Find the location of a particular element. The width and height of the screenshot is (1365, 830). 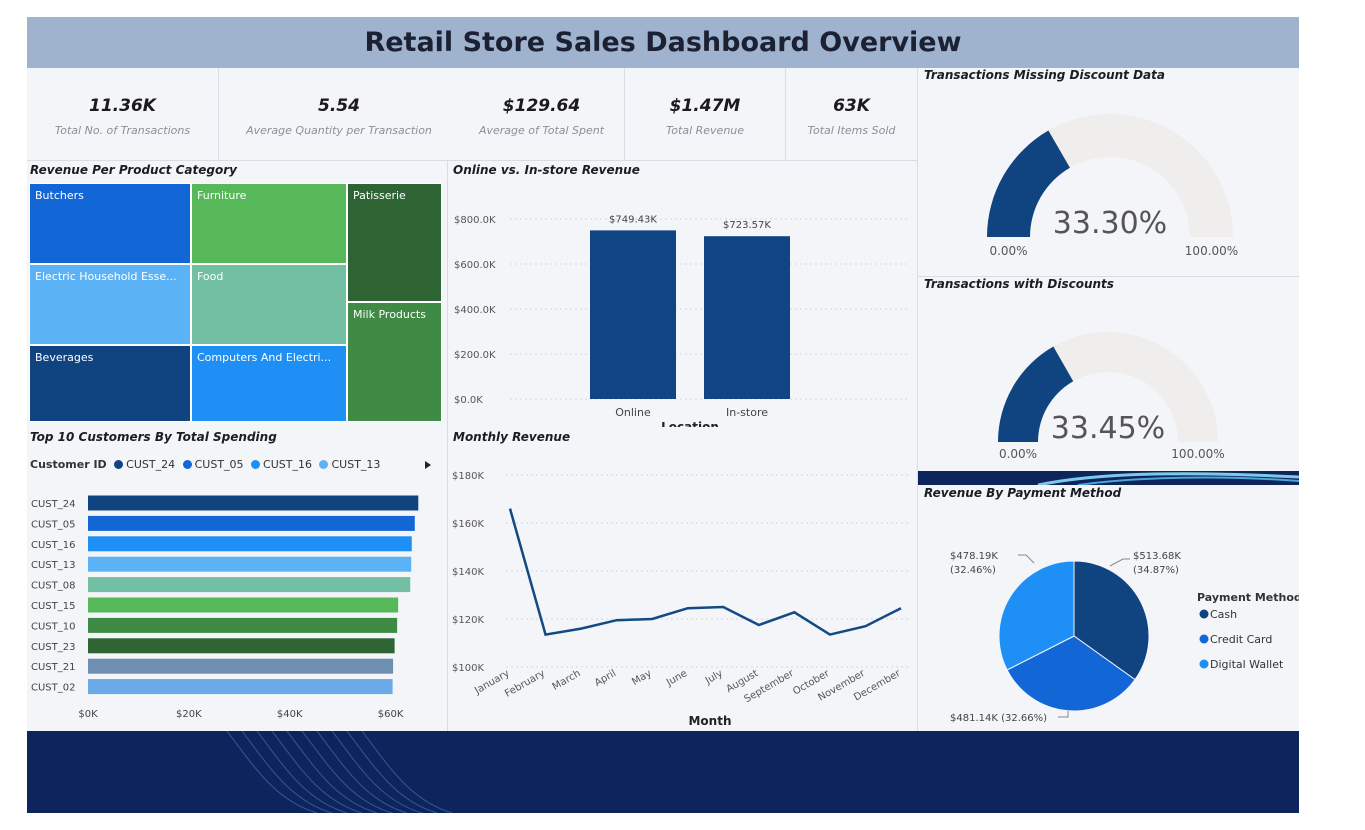

y-tick-label: CUST_21 is located at coordinates (53, 667).